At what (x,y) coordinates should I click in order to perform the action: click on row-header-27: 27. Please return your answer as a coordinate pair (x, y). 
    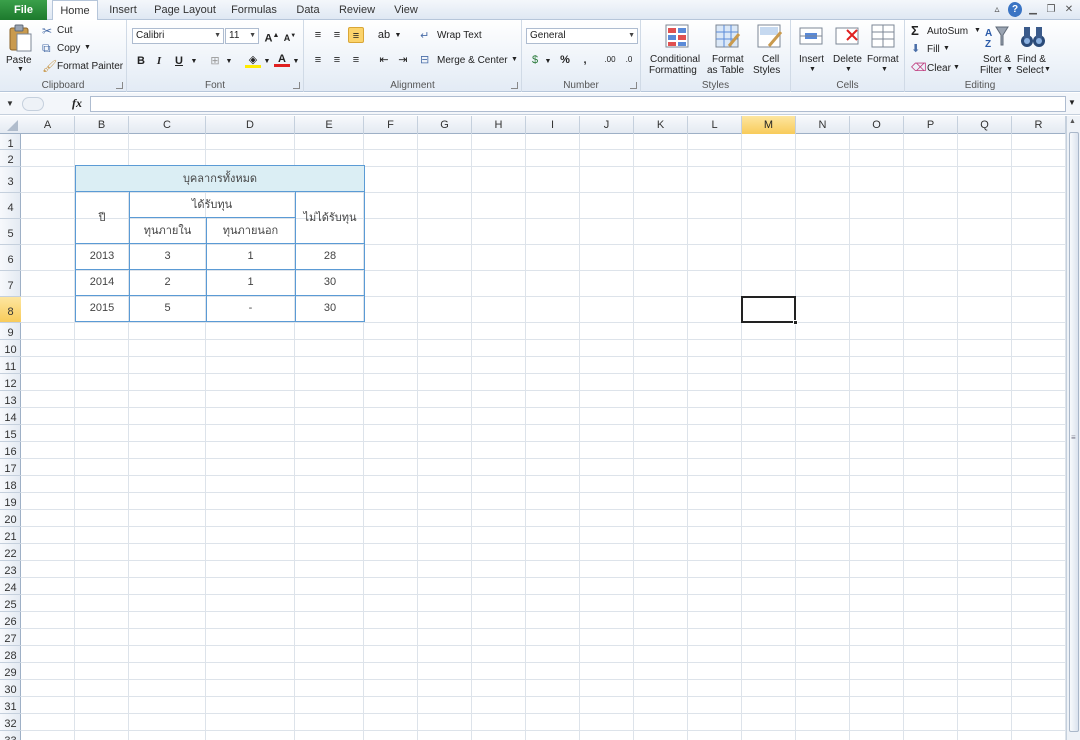
    Looking at the image, I should click on (10, 637).